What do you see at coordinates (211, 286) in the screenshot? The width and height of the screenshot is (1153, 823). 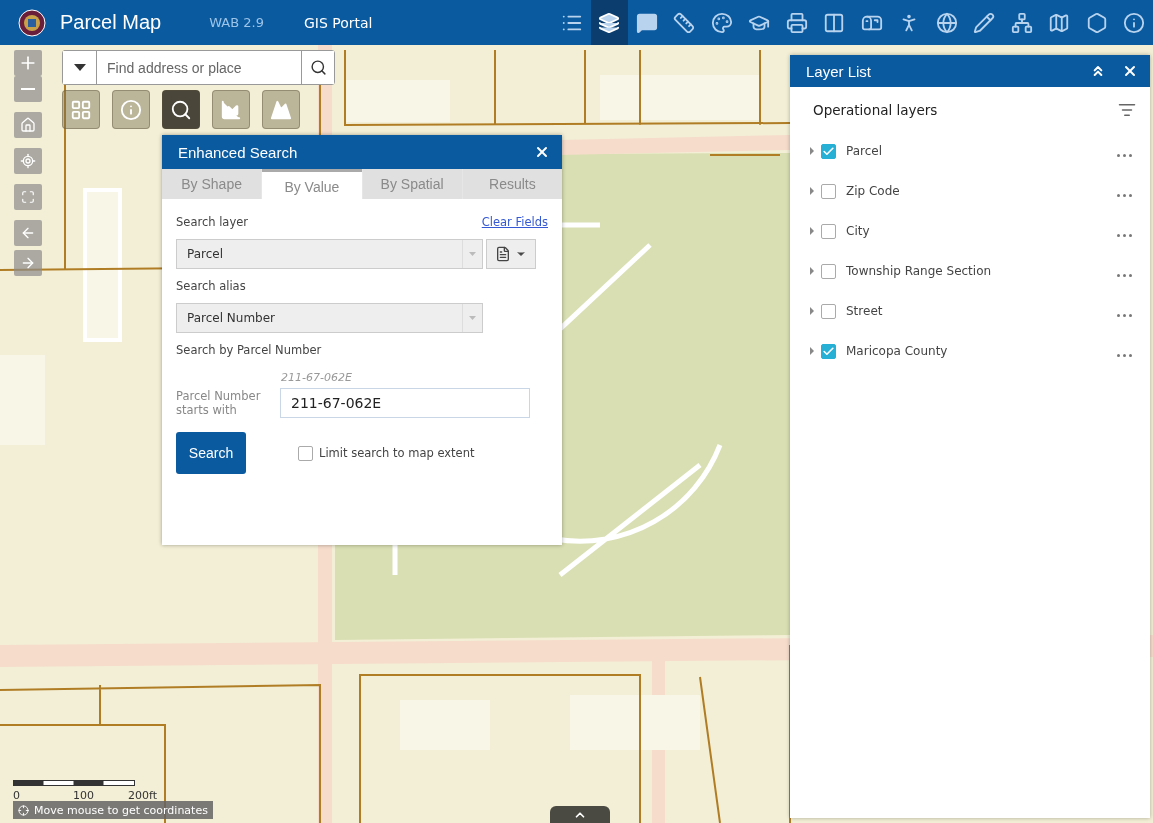 I see `field-label: Search alias` at bounding box center [211, 286].